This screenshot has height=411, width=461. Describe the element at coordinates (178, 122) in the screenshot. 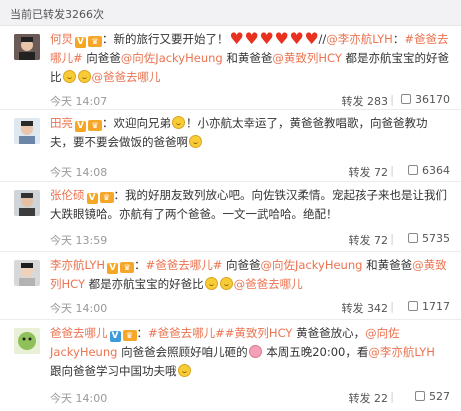

I see `laughing-emoji-icon` at that location.